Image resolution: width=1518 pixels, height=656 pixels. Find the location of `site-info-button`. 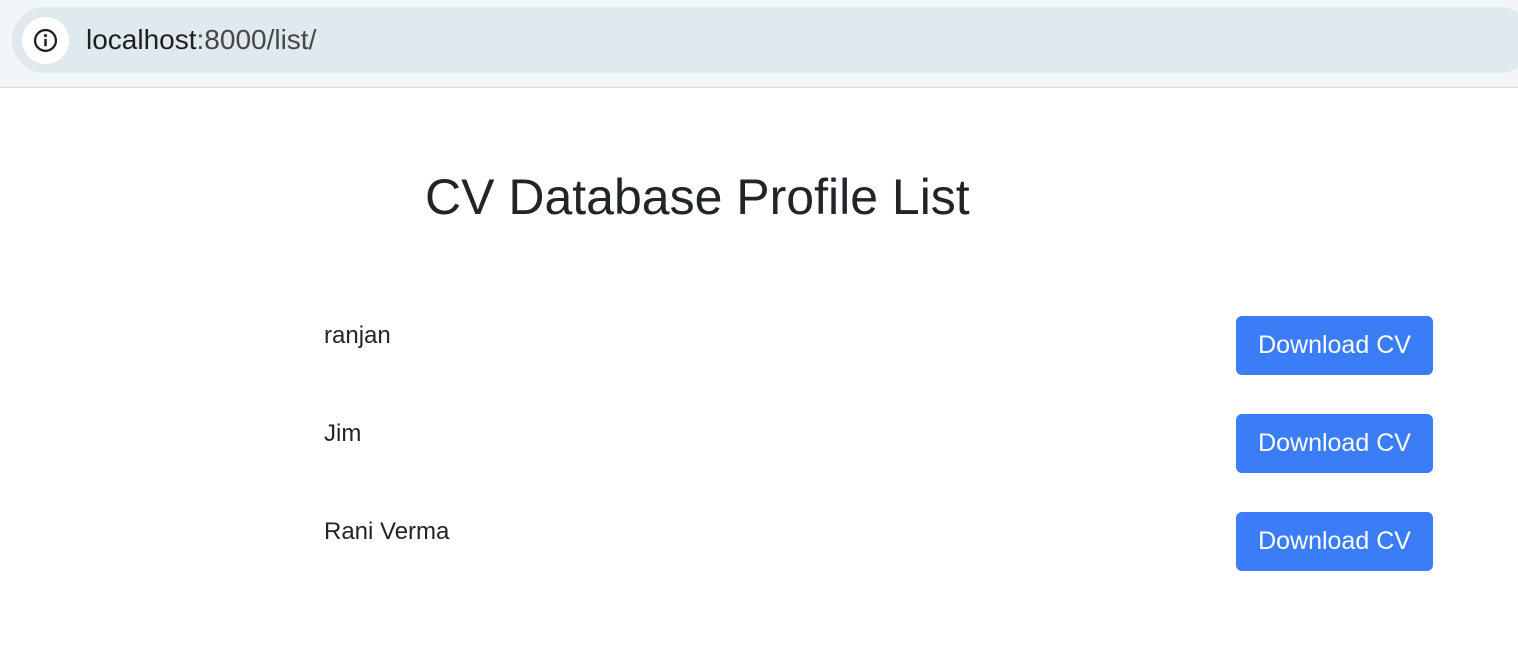

site-info-button is located at coordinates (45, 40).